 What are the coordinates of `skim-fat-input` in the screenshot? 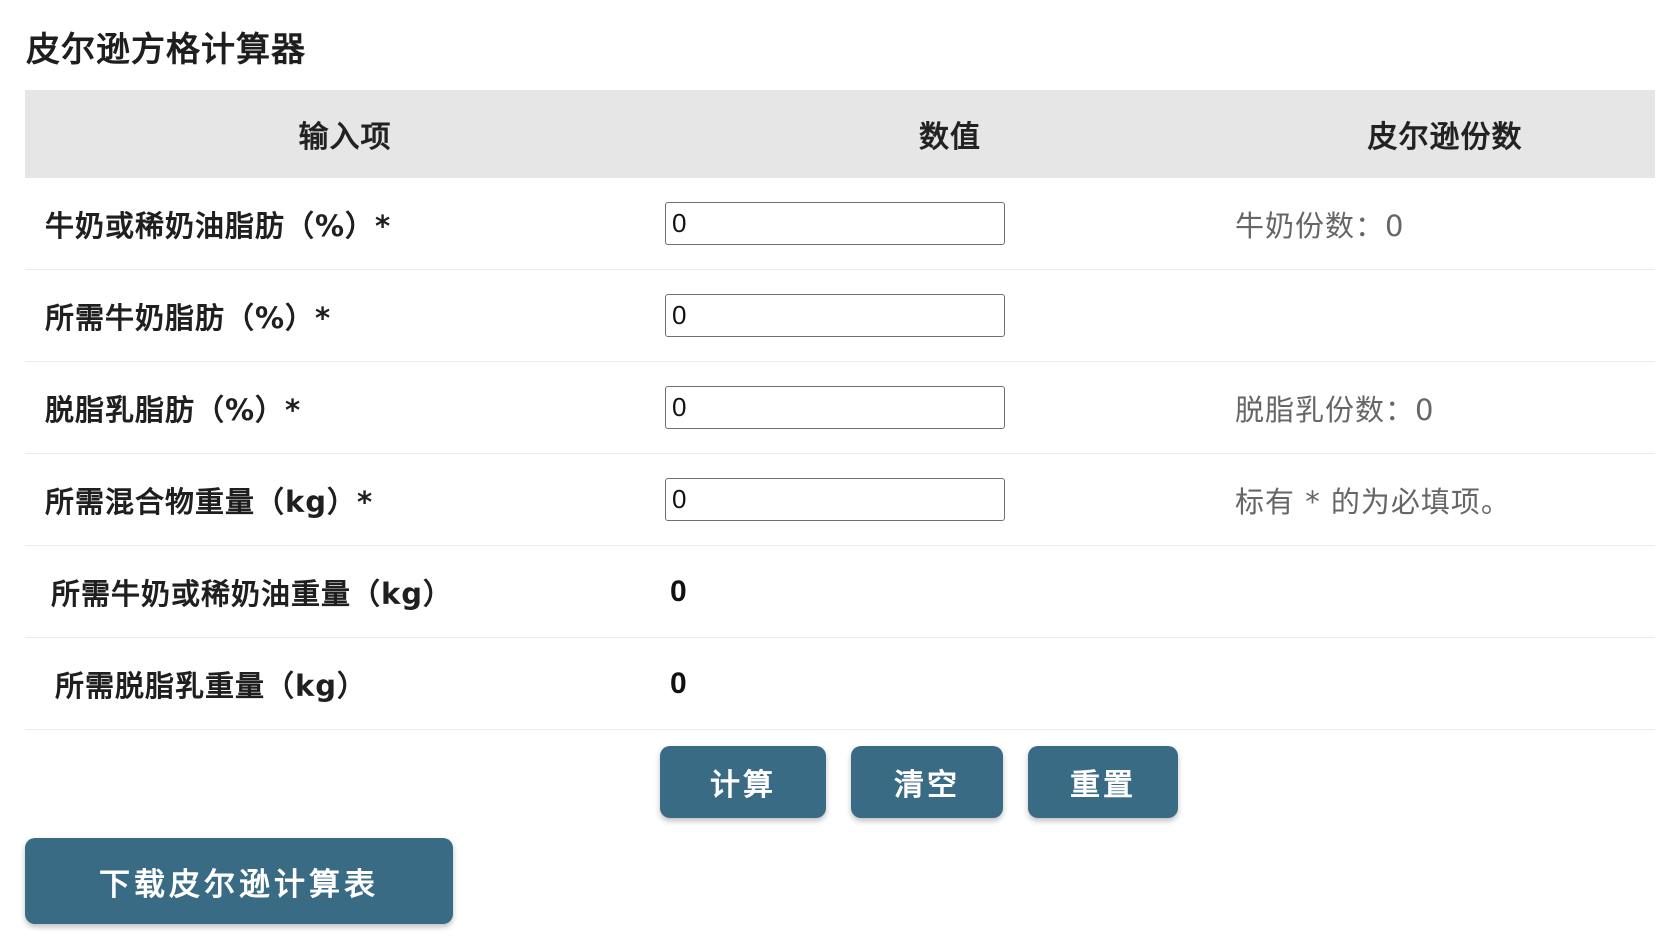 It's located at (835, 407).